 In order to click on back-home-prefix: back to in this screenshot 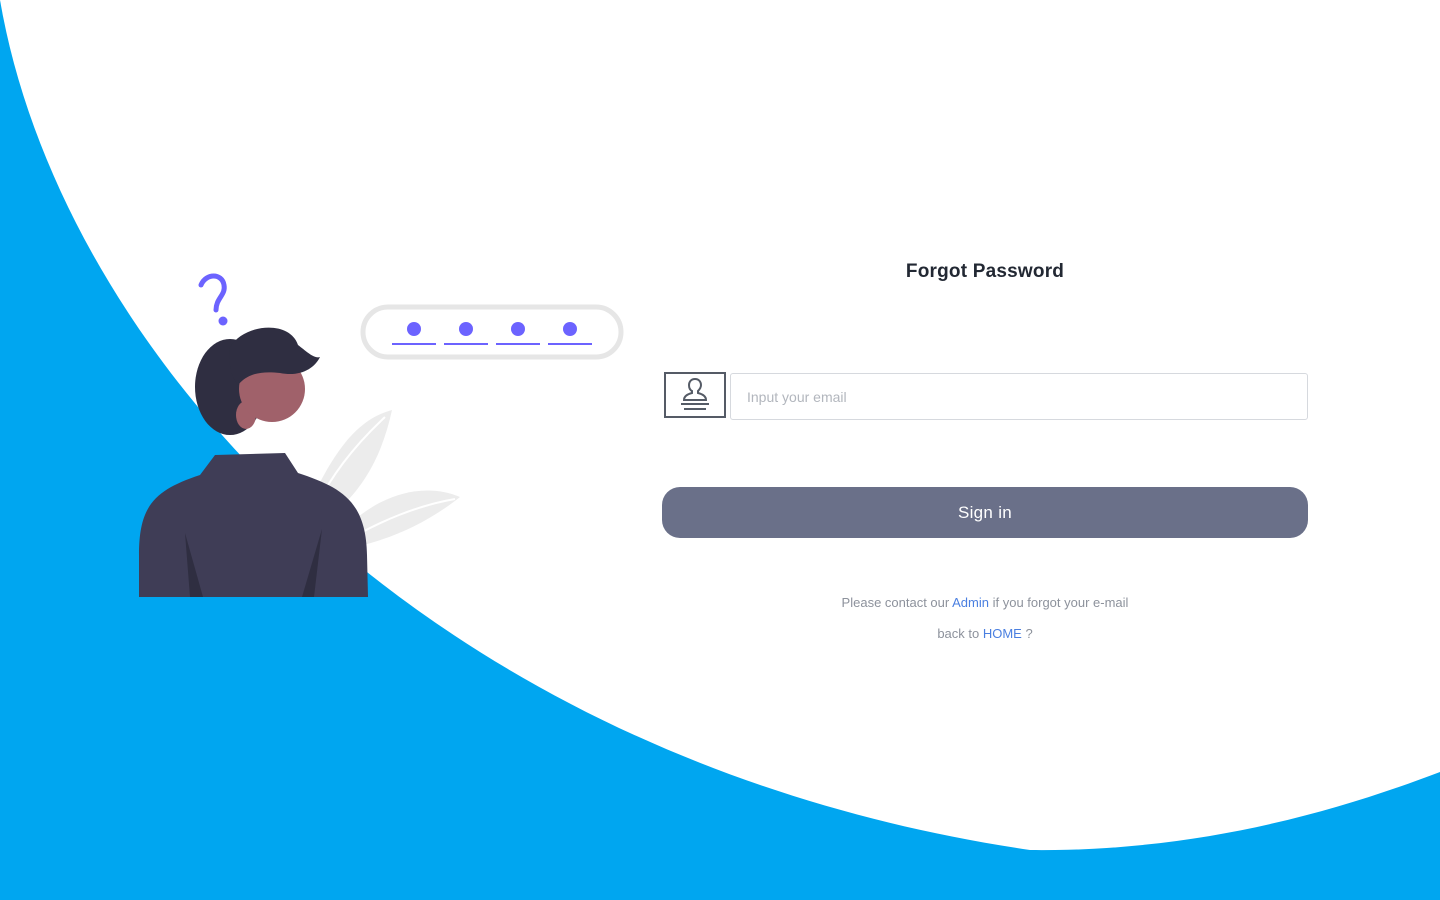, I will do `click(960, 633)`.